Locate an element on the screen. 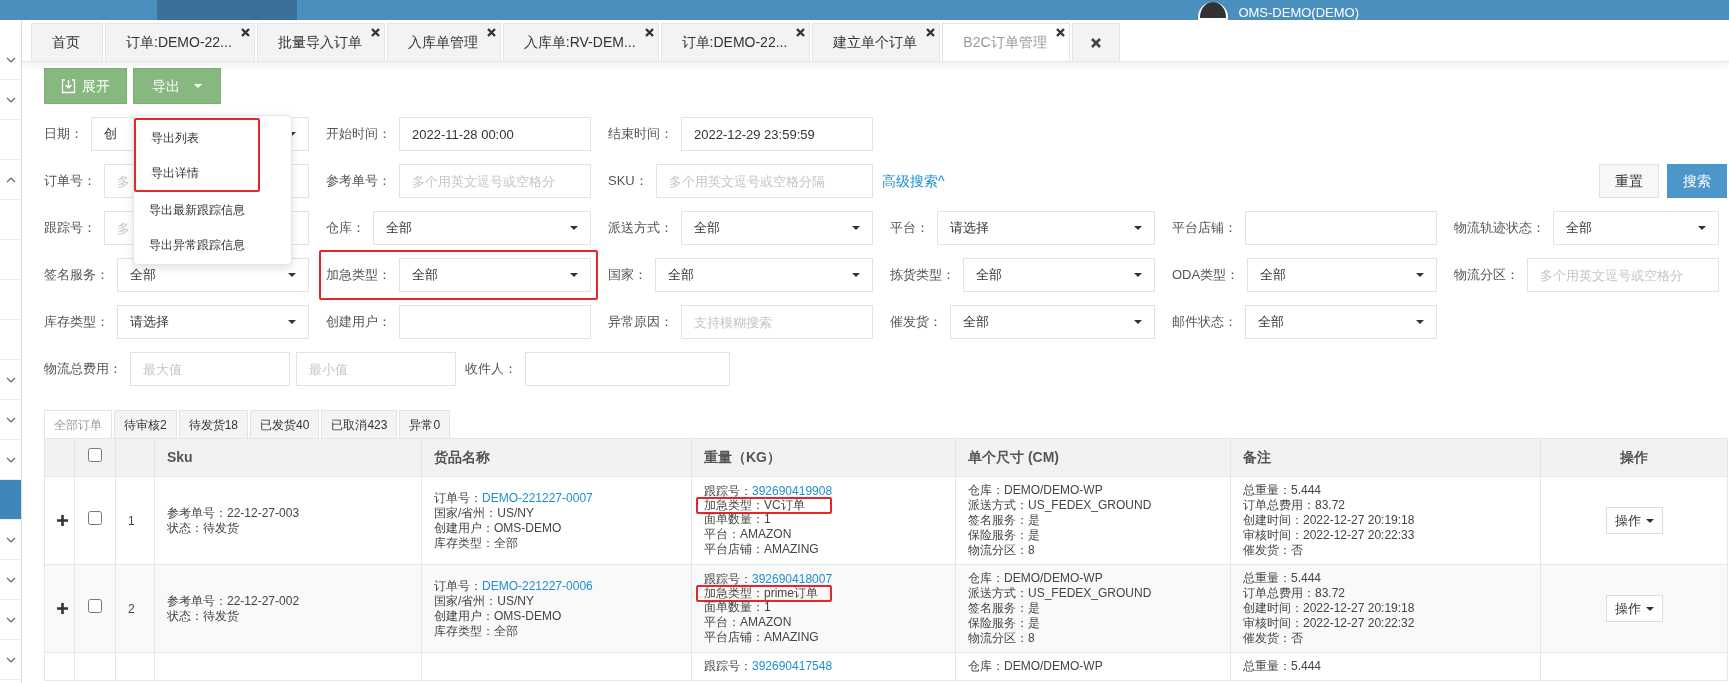 The height and width of the screenshot is (683, 1729). detail-text: 国家/省州：US/NY is located at coordinates (484, 513).